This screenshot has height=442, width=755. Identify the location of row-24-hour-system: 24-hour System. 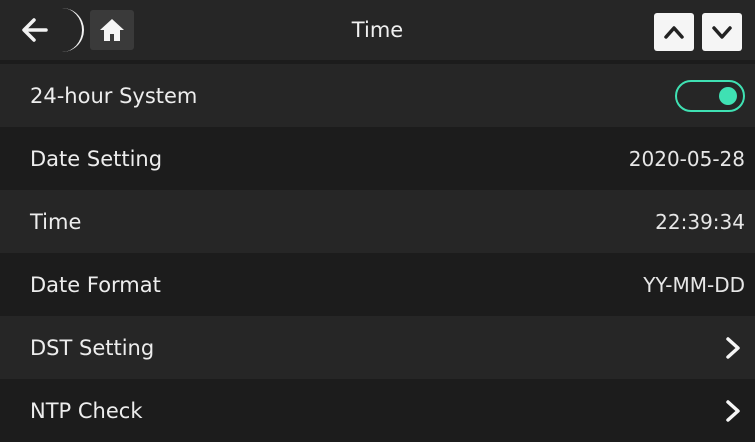
(377, 95).